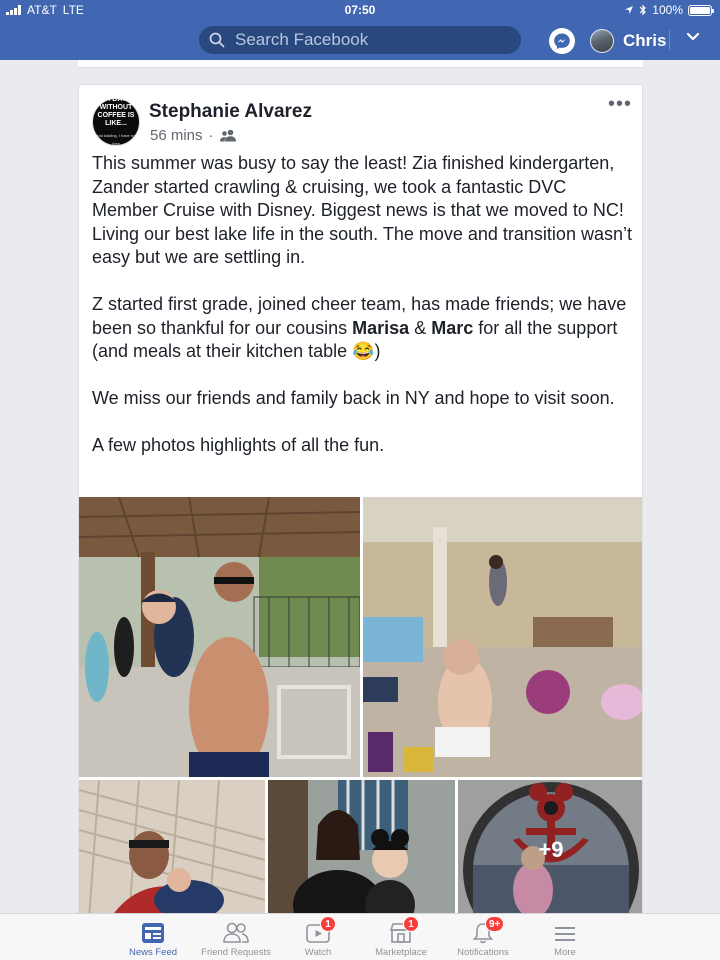 This screenshot has width=720, height=960. I want to click on tab-news-feed: News Feed, so click(153, 938).